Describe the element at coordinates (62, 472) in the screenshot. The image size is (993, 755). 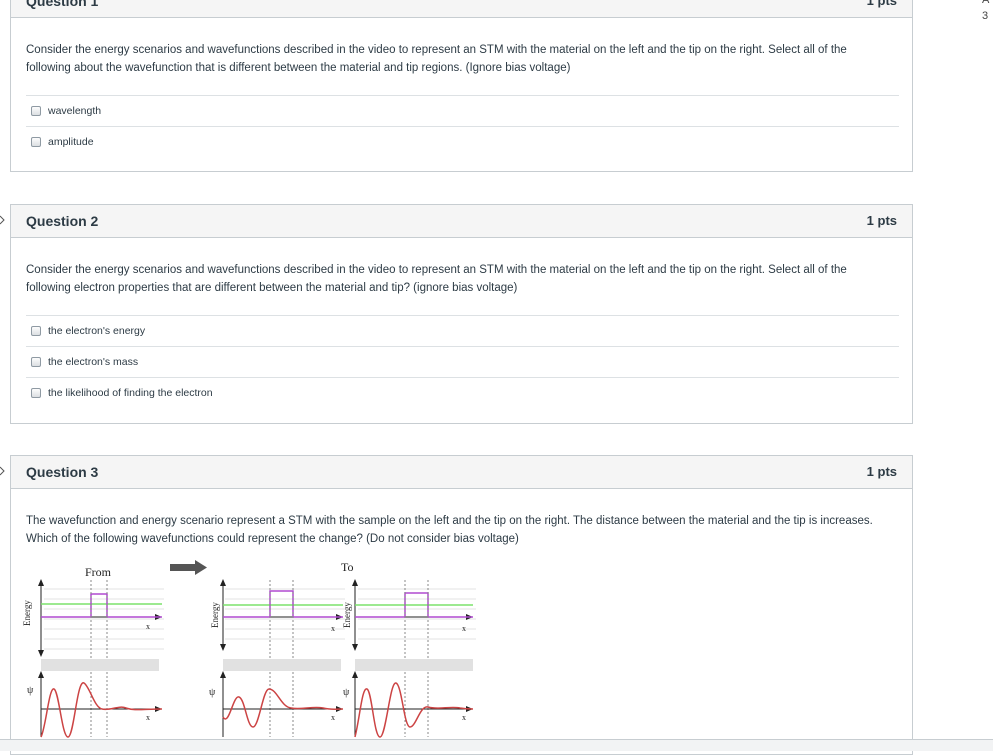
I see `question-3-title: Question 3` at that location.